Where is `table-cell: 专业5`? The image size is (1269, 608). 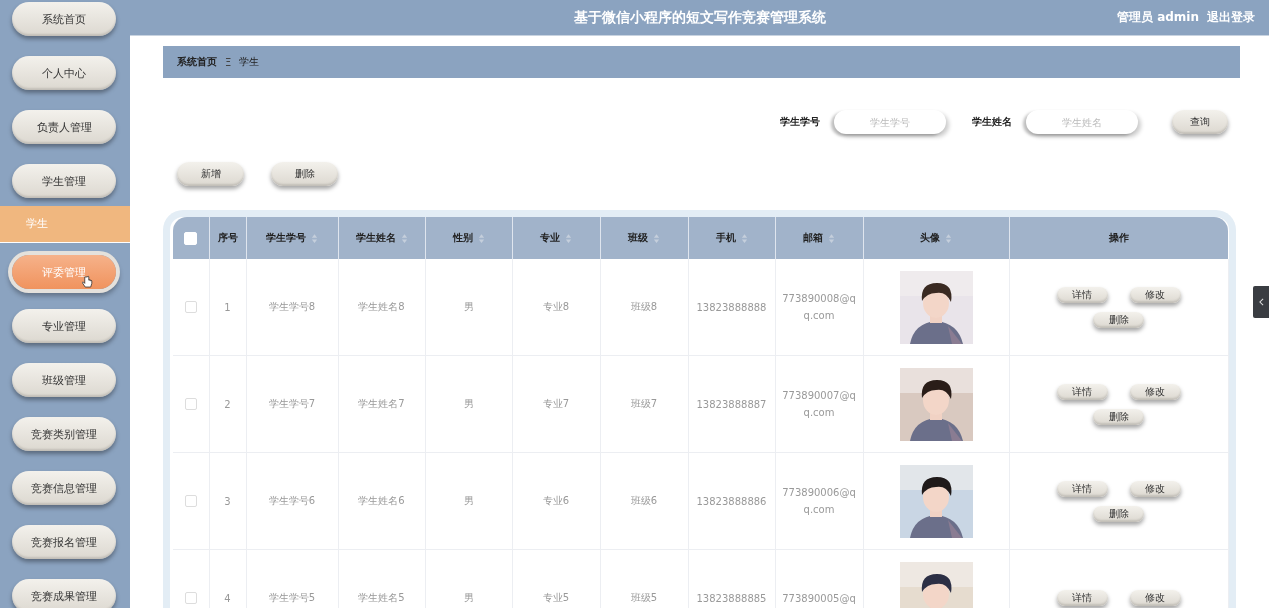
table-cell: 专业5 is located at coordinates (556, 597).